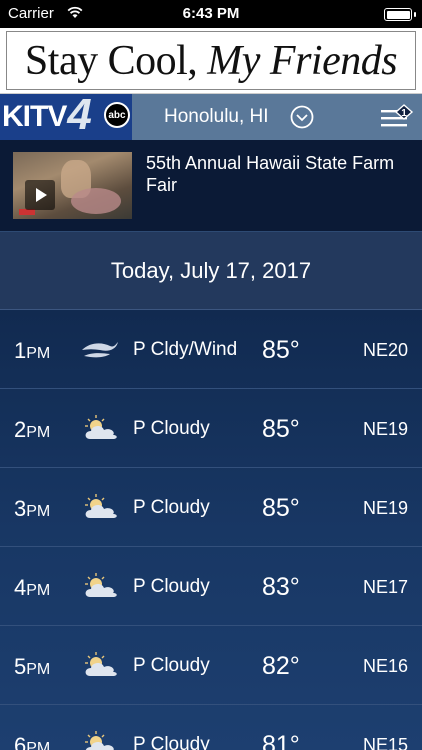 This screenshot has width=422, height=750. I want to click on condition-label: P Cldy/Wind, so click(185, 349).